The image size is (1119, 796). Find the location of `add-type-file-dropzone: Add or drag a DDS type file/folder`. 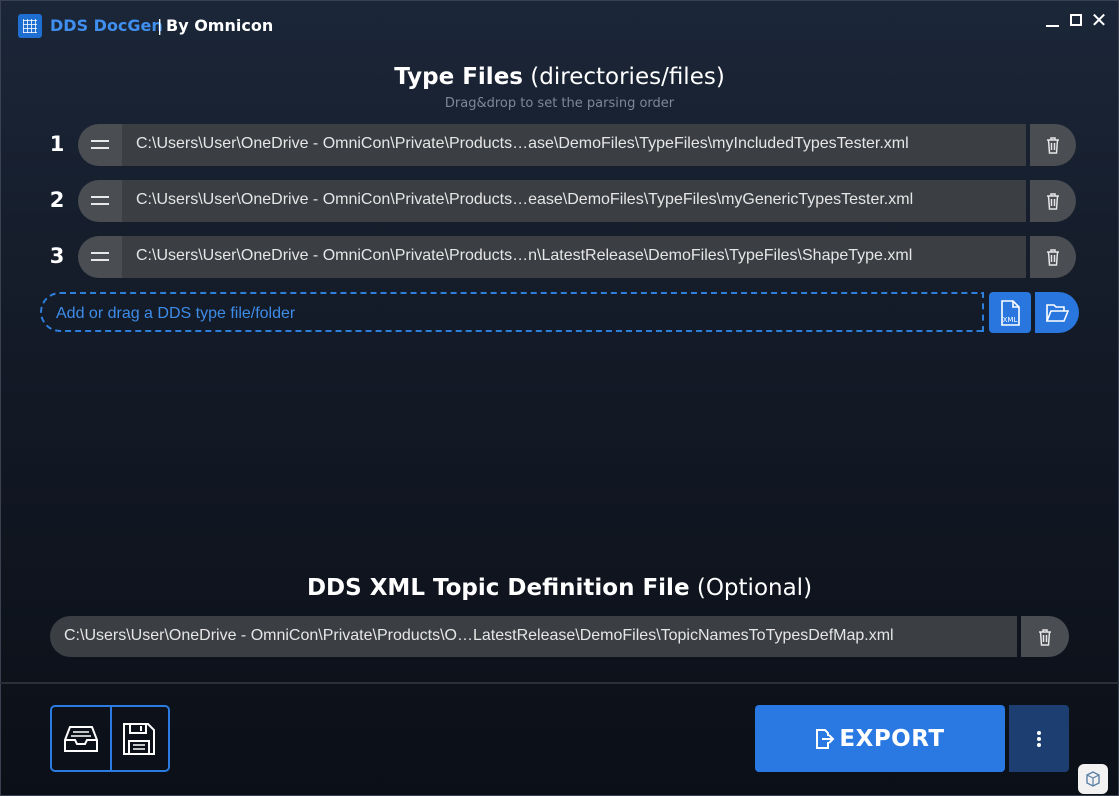

add-type-file-dropzone: Add or drag a DDS type file/folder is located at coordinates (512, 312).